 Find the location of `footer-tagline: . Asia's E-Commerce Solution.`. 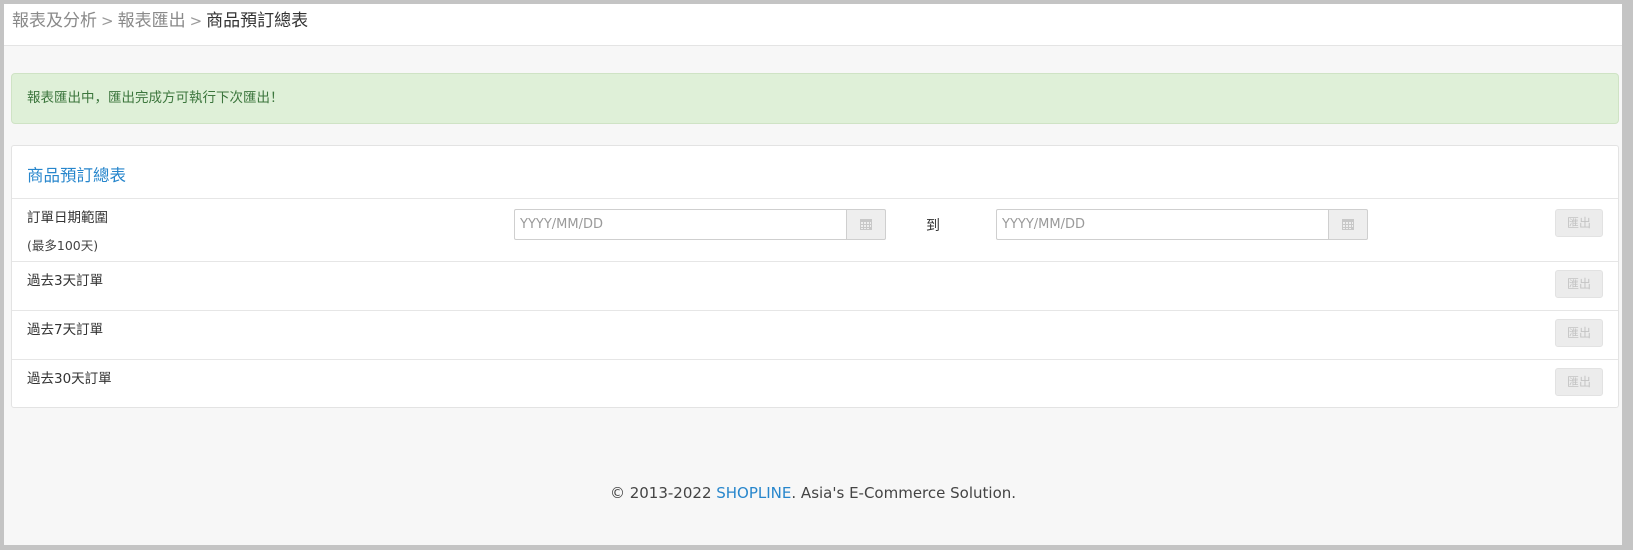

footer-tagline: . Asia's E-Commerce Solution. is located at coordinates (904, 493).